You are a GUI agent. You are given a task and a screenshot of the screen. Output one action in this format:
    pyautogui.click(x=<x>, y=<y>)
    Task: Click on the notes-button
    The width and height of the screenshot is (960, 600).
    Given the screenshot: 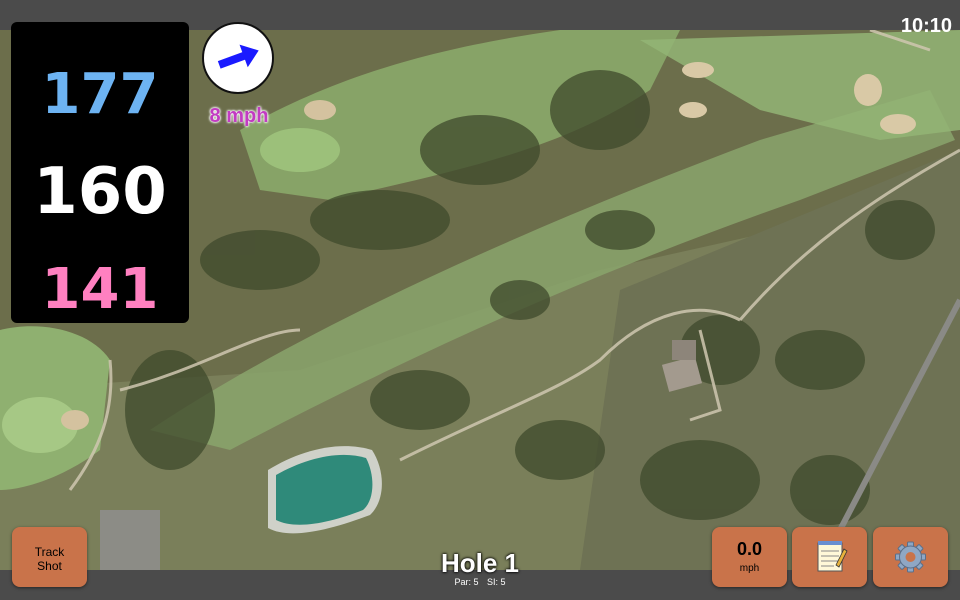 What is the action you would take?
    pyautogui.click(x=829, y=557)
    